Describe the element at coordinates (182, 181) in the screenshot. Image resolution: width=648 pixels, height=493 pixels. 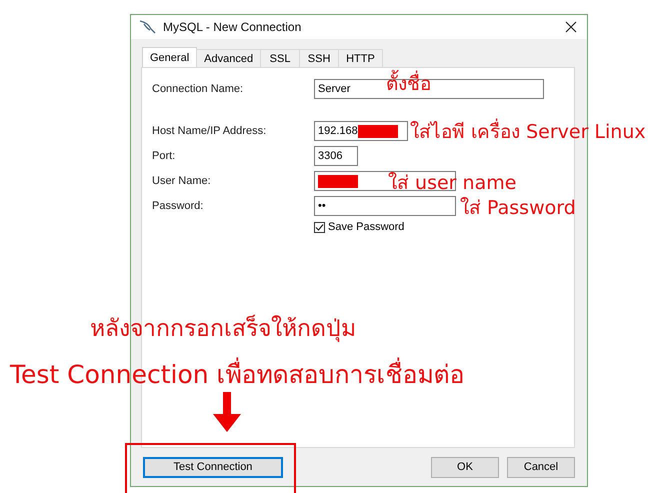
I see `field-label: User Name:` at that location.